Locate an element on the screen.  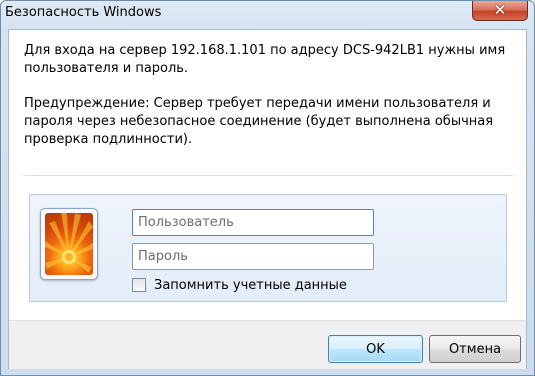
user-picture-flower-icon is located at coordinates (69, 244).